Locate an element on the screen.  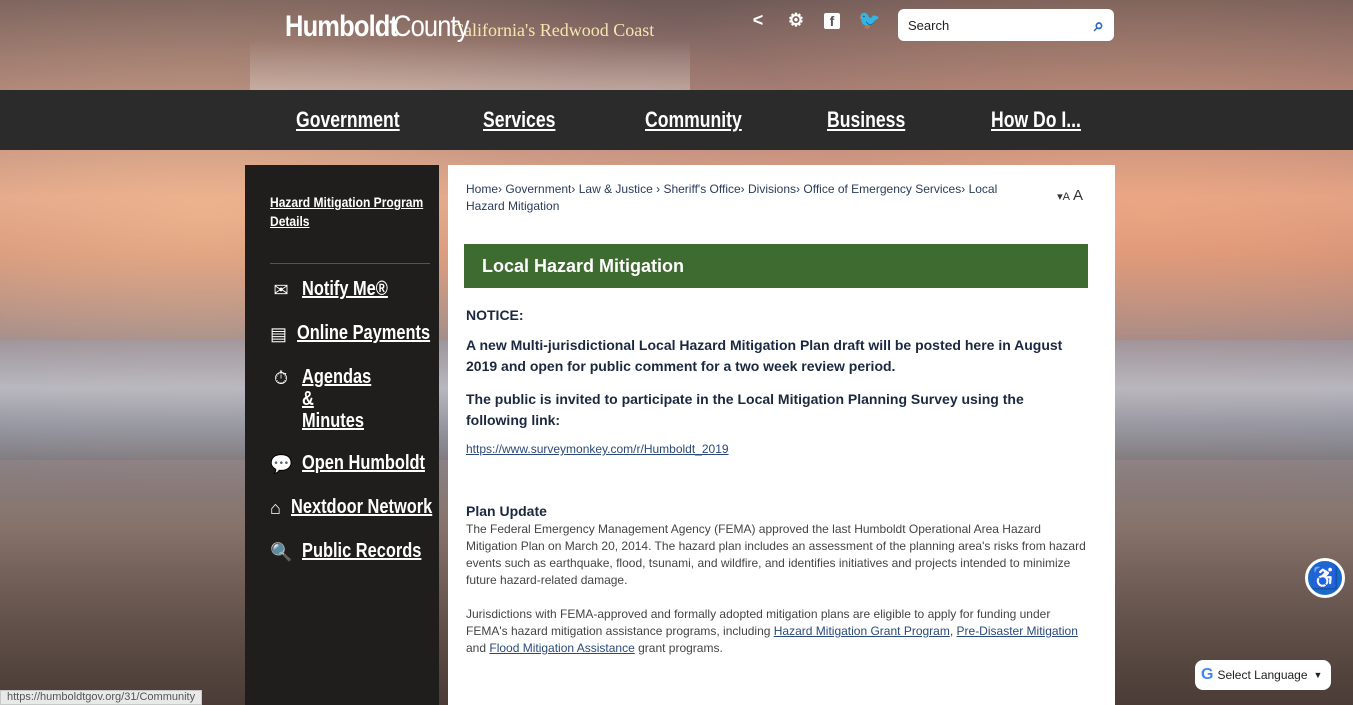
facebook-icon: f is located at coordinates (832, 20).